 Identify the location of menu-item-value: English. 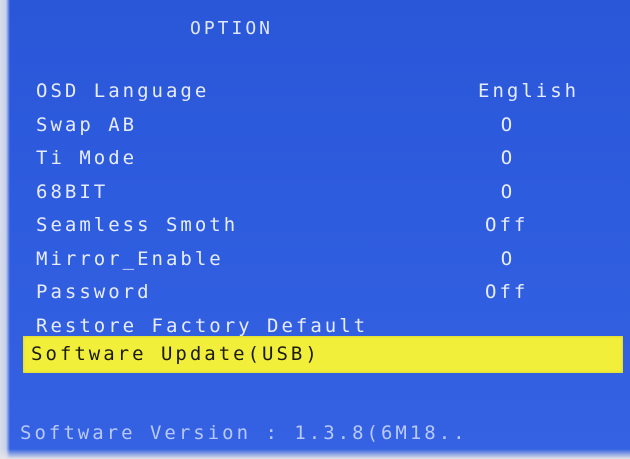
(529, 91).